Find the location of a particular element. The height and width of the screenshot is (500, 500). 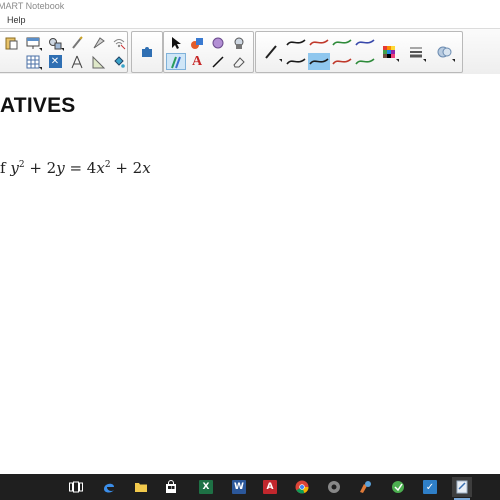

shape-recognition-icon is located at coordinates (99, 42).